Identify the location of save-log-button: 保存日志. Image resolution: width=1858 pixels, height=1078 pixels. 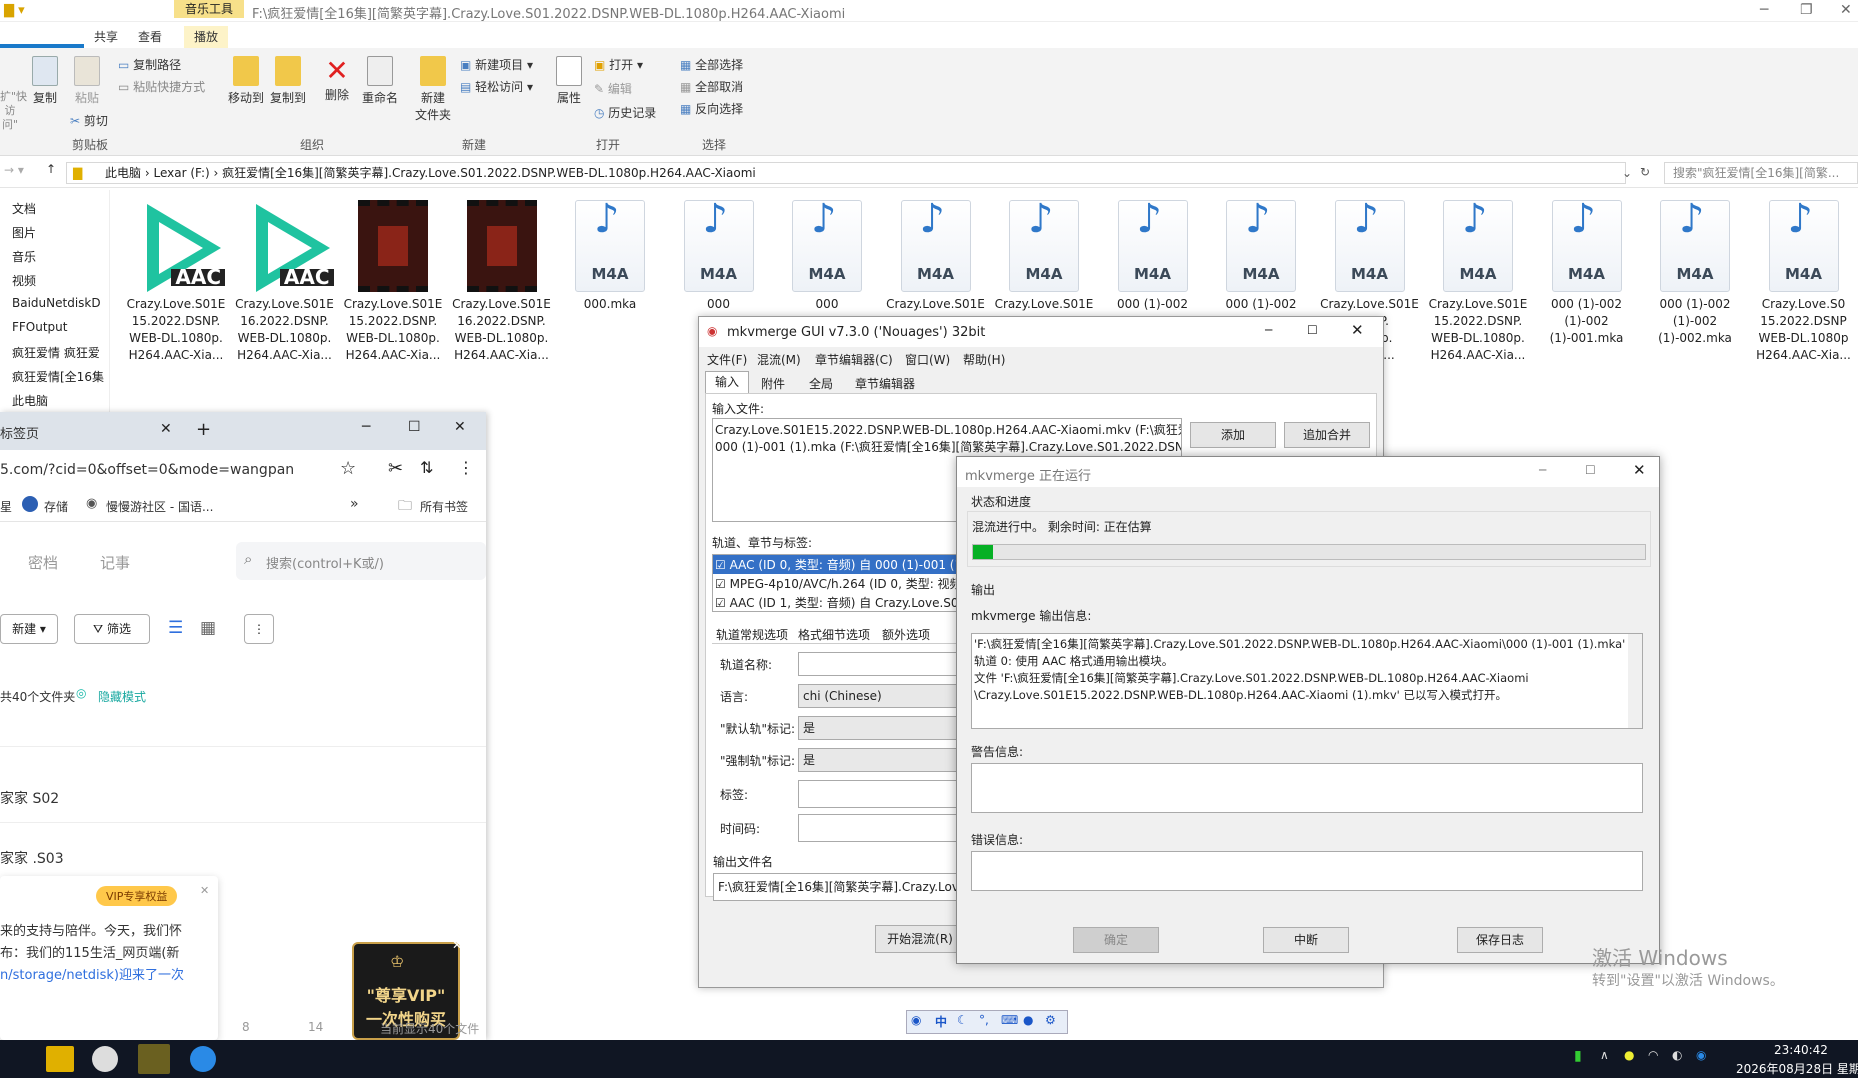
(1500, 940).